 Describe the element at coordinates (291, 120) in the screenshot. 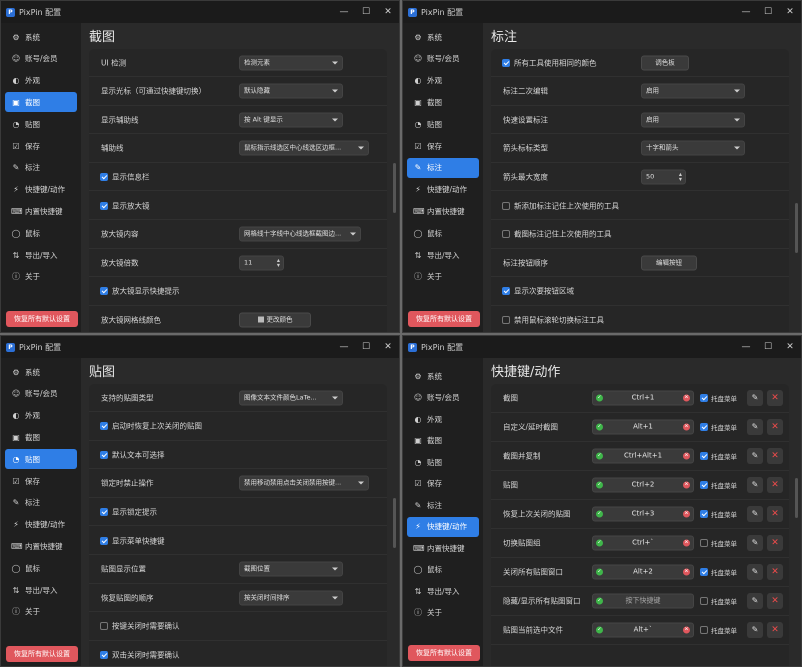

I see `setting-dropdown: 按 Alt 键显示` at that location.